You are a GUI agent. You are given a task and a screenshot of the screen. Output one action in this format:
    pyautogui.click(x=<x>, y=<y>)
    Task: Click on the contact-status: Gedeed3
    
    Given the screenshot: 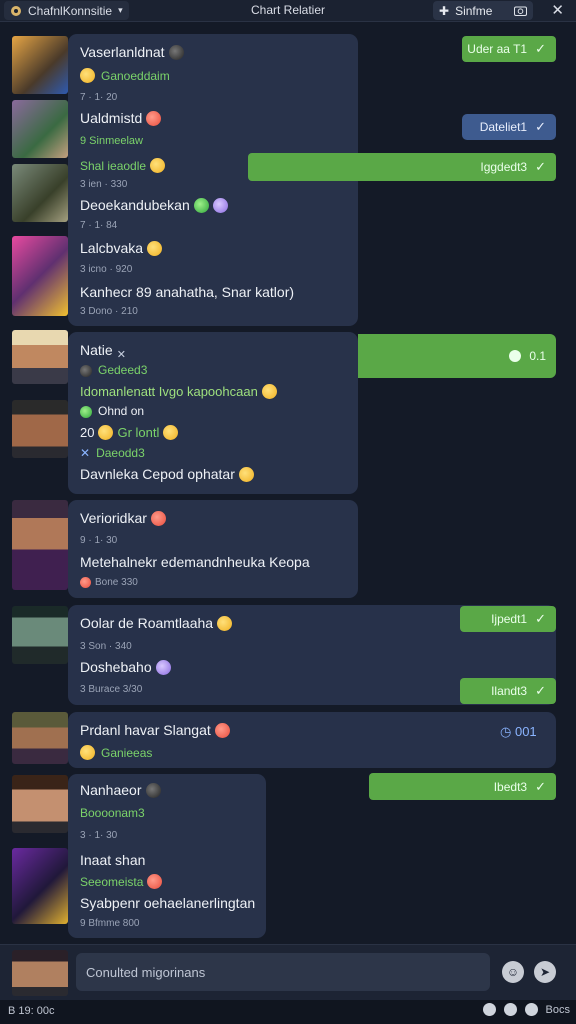 What is the action you would take?
    pyautogui.click(x=113, y=370)
    